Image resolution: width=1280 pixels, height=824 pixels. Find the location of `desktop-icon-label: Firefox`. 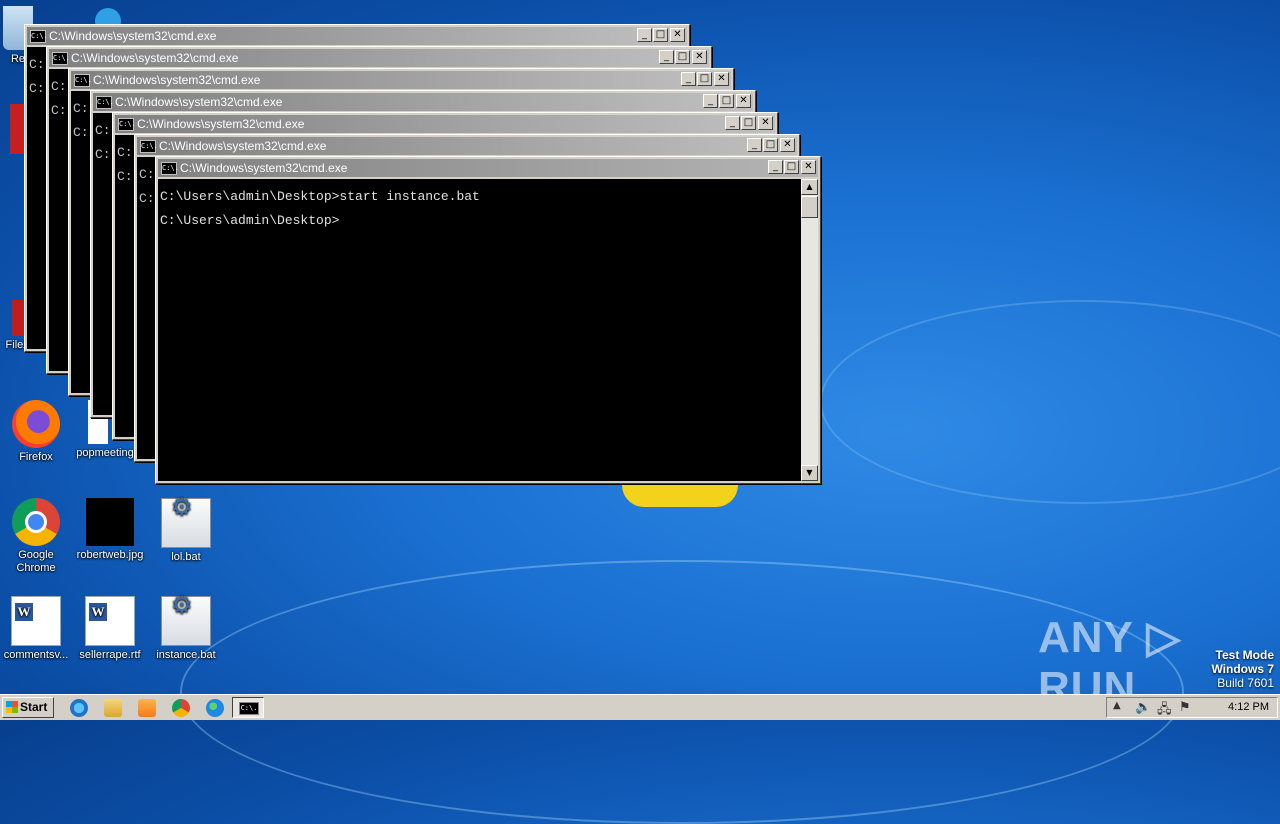

desktop-icon-label: Firefox is located at coordinates (36, 457).